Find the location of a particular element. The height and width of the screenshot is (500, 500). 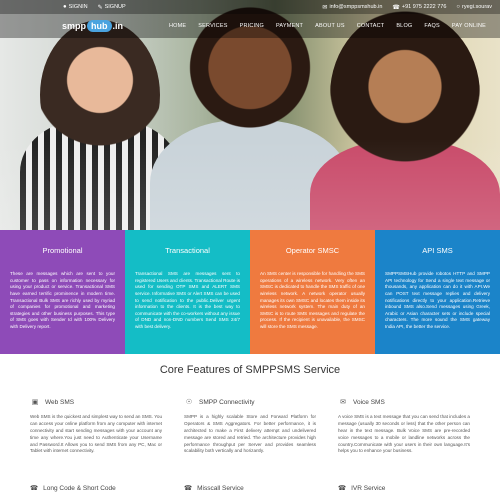

nav-pricing: PRICING is located at coordinates (252, 26).